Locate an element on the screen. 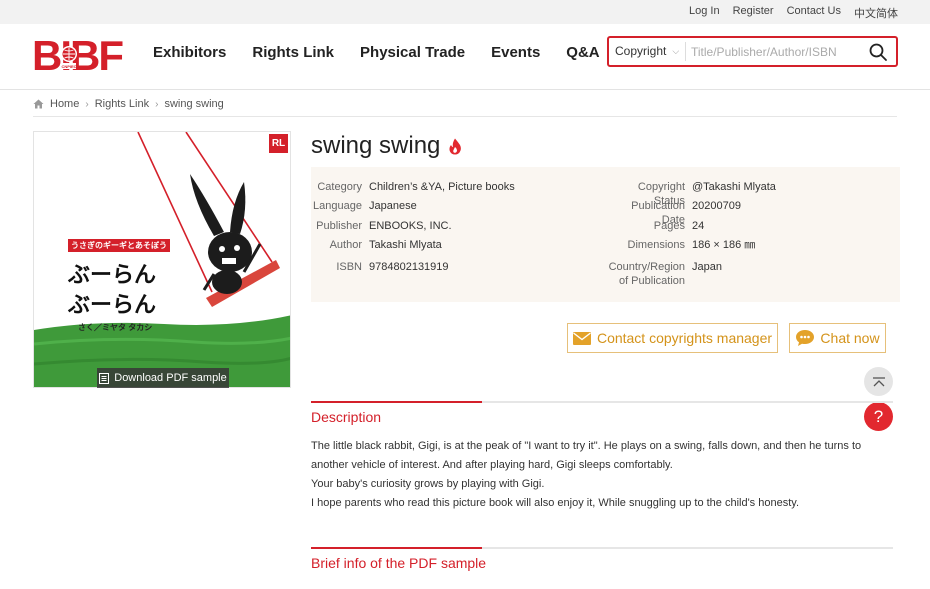  contact-manager-label: Contact copyrights manager is located at coordinates (684, 338).